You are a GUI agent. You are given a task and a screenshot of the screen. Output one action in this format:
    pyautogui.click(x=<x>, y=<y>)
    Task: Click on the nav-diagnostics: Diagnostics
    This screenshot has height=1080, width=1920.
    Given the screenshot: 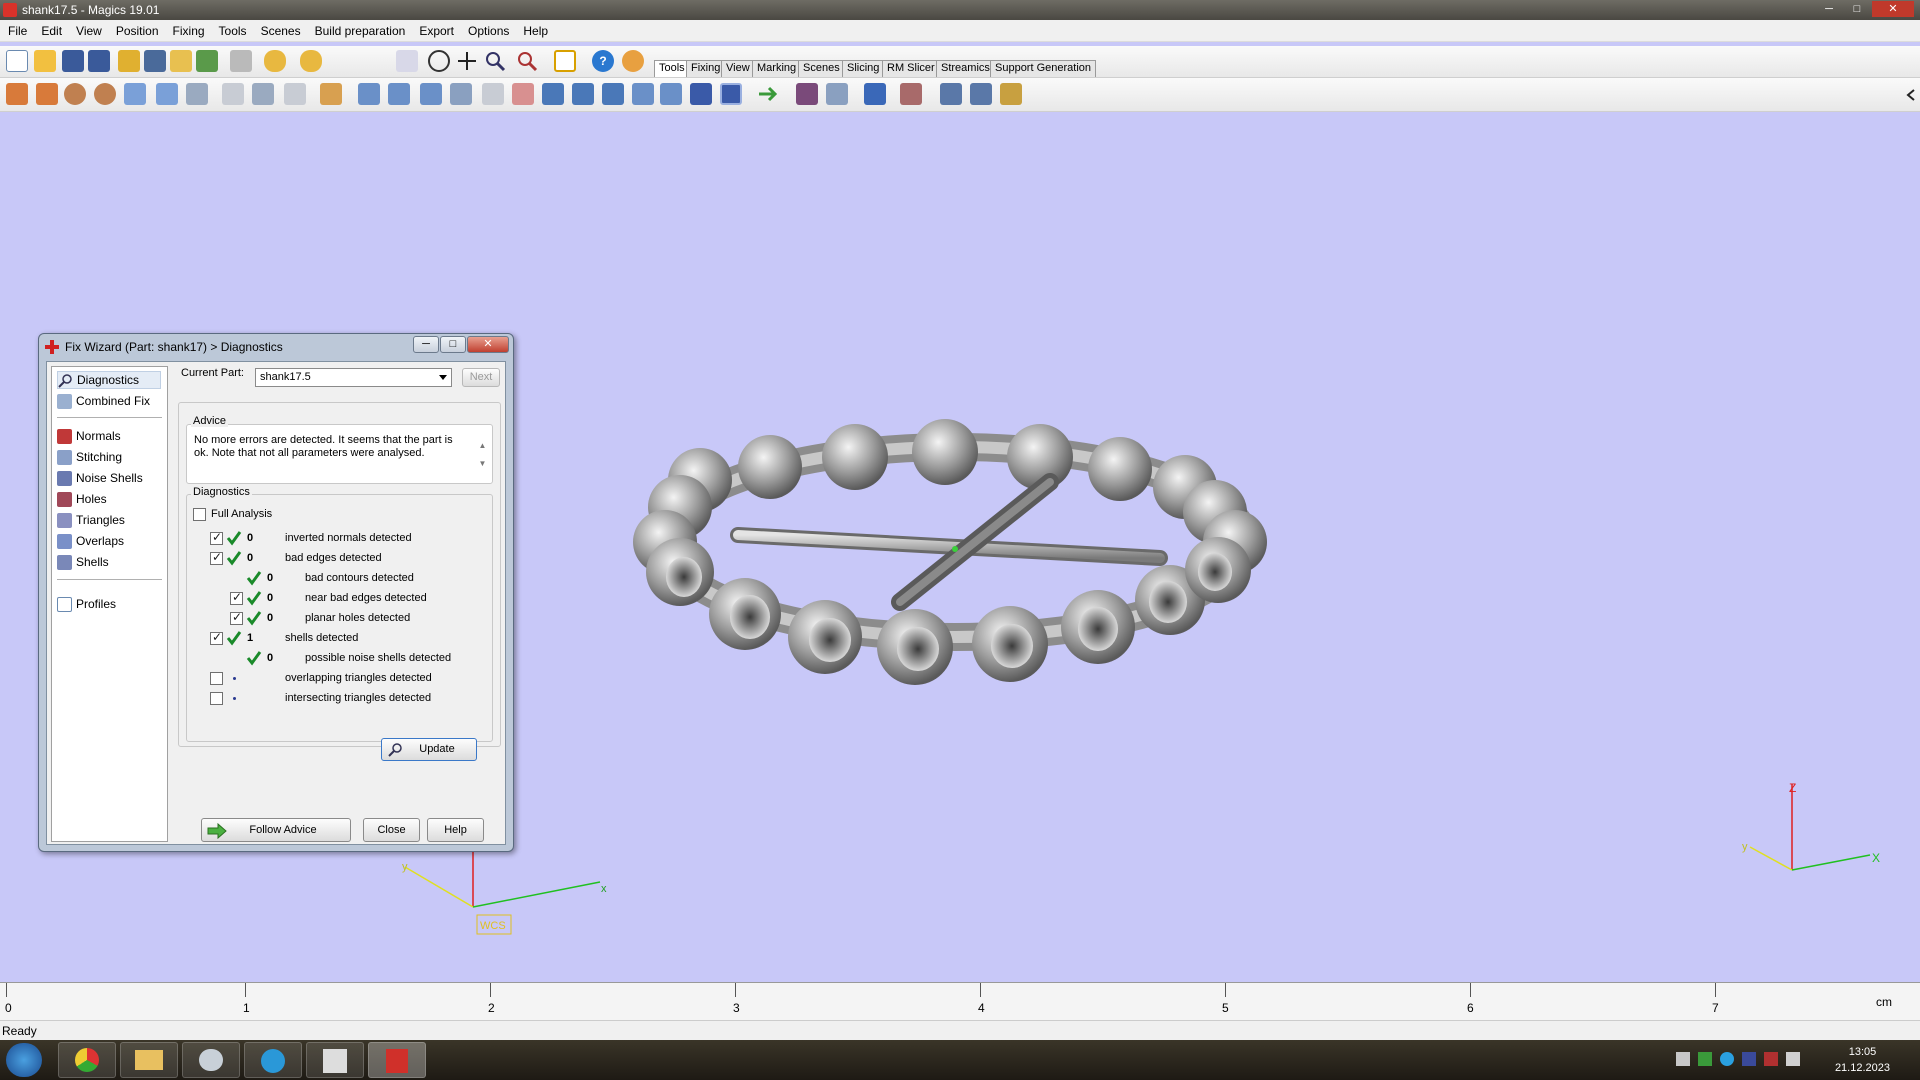 What is the action you would take?
    pyautogui.click(x=109, y=380)
    